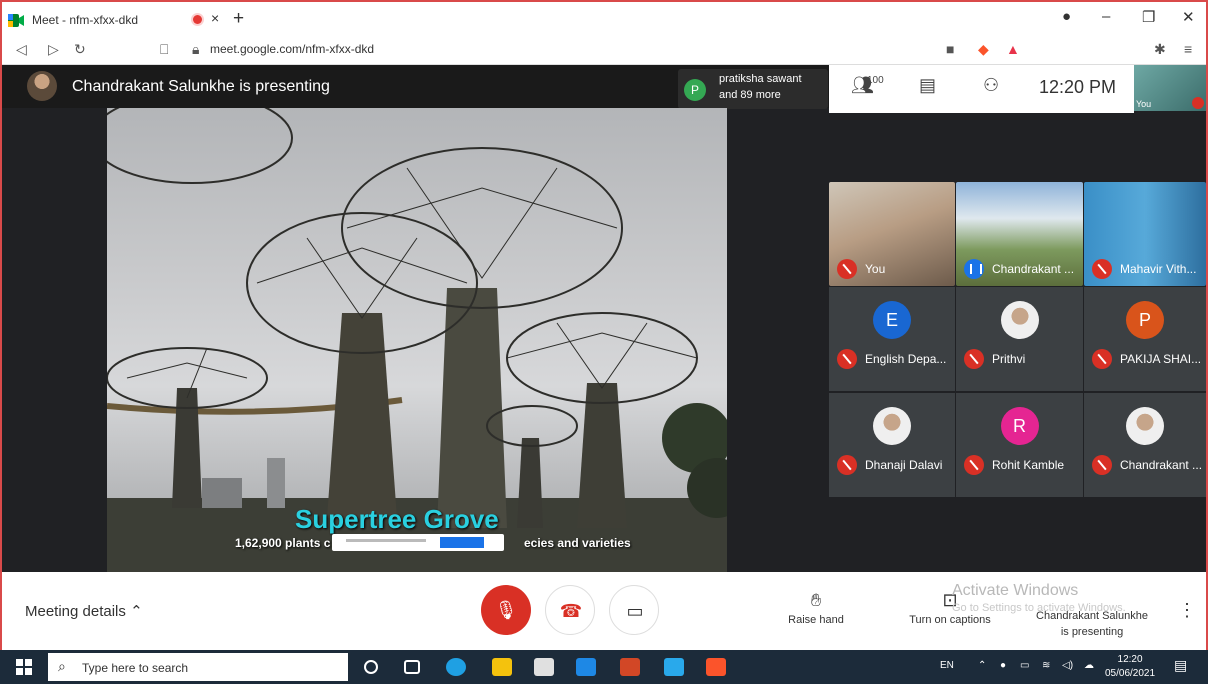  I want to click on cortana-icon, so click(371, 667).